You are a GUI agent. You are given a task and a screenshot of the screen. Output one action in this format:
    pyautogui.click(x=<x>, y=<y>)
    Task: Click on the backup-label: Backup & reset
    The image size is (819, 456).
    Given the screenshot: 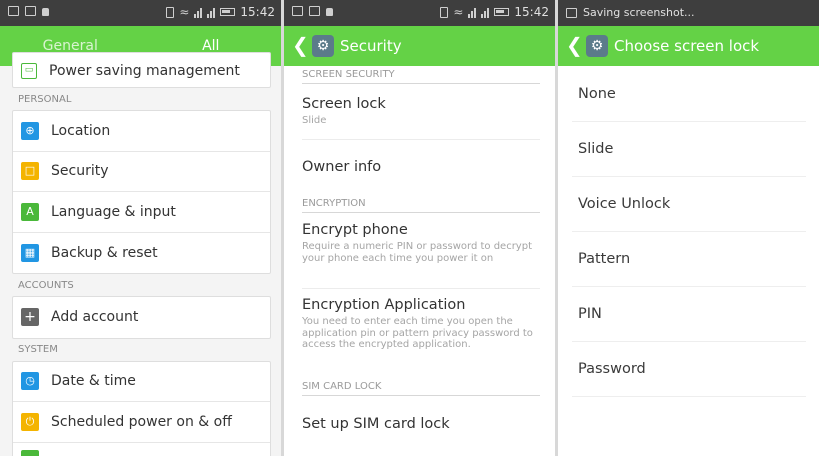 What is the action you would take?
    pyautogui.click(x=104, y=252)
    